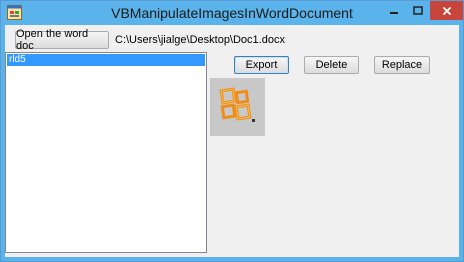 Image resolution: width=464 pixels, height=262 pixels. Describe the element at coordinates (237, 104) in the screenshot. I see `office-logo-icon` at that location.